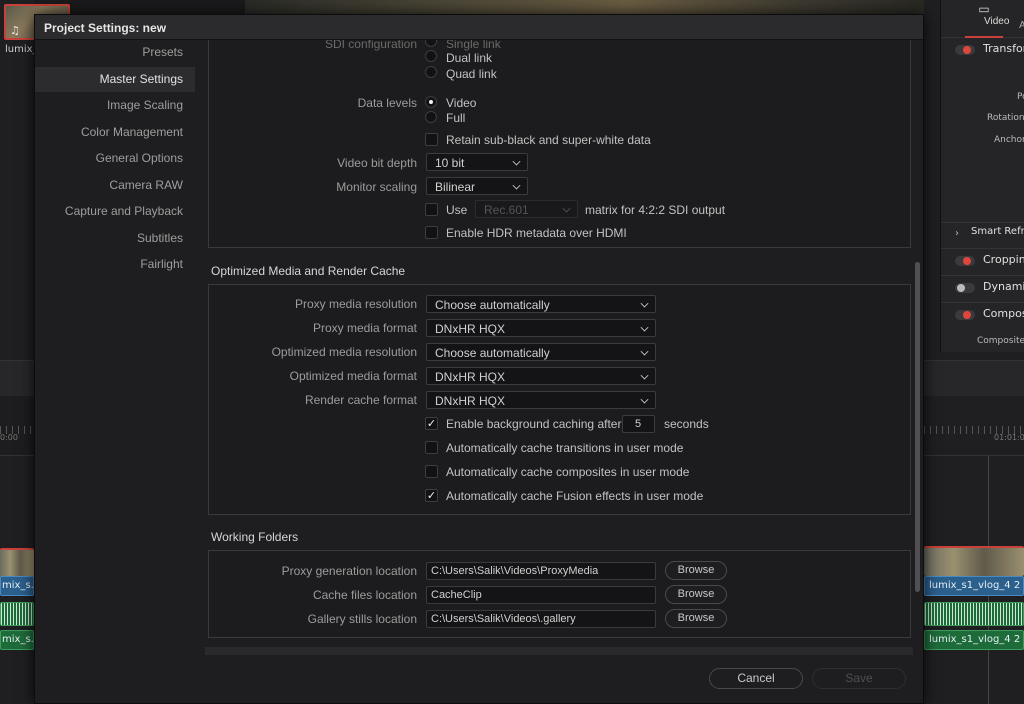 The width and height of the screenshot is (1024, 704). I want to click on transform-toggle, so click(965, 50).